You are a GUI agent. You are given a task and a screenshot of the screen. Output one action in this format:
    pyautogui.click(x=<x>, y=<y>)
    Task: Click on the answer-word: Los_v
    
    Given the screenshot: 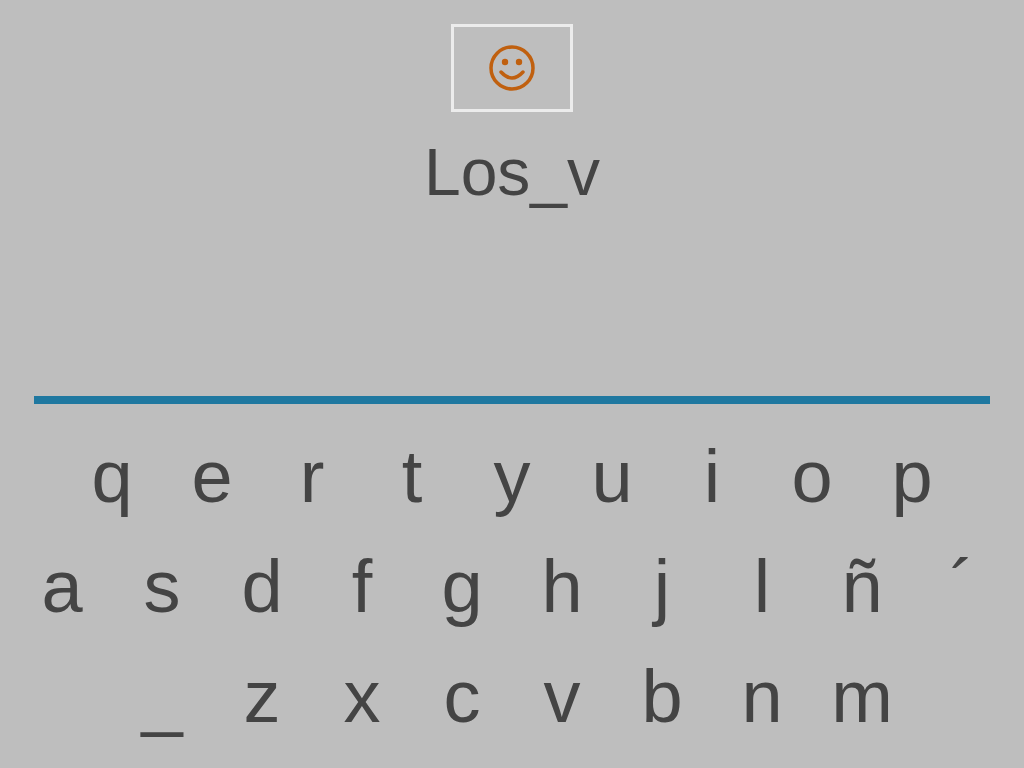 What is the action you would take?
    pyautogui.click(x=512, y=172)
    